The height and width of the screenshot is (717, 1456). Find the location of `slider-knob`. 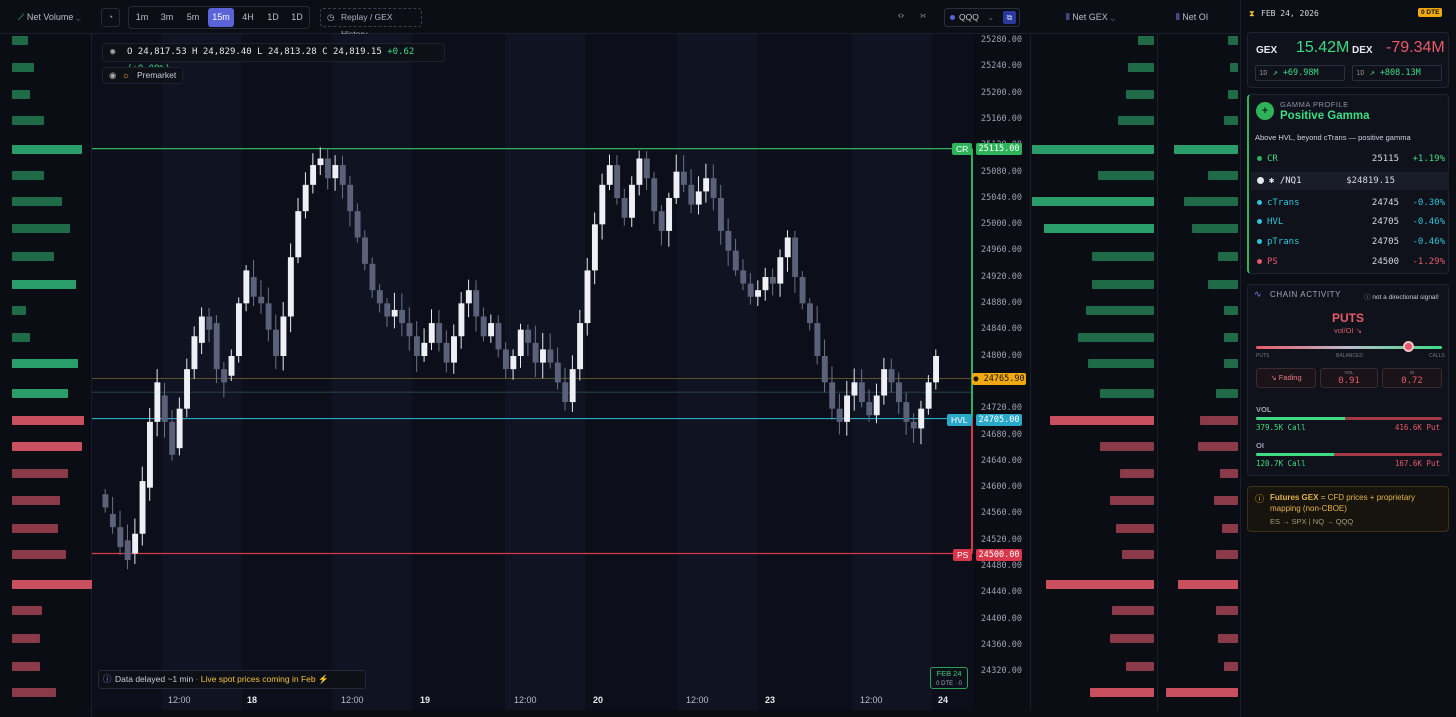

slider-knob is located at coordinates (1409, 346).